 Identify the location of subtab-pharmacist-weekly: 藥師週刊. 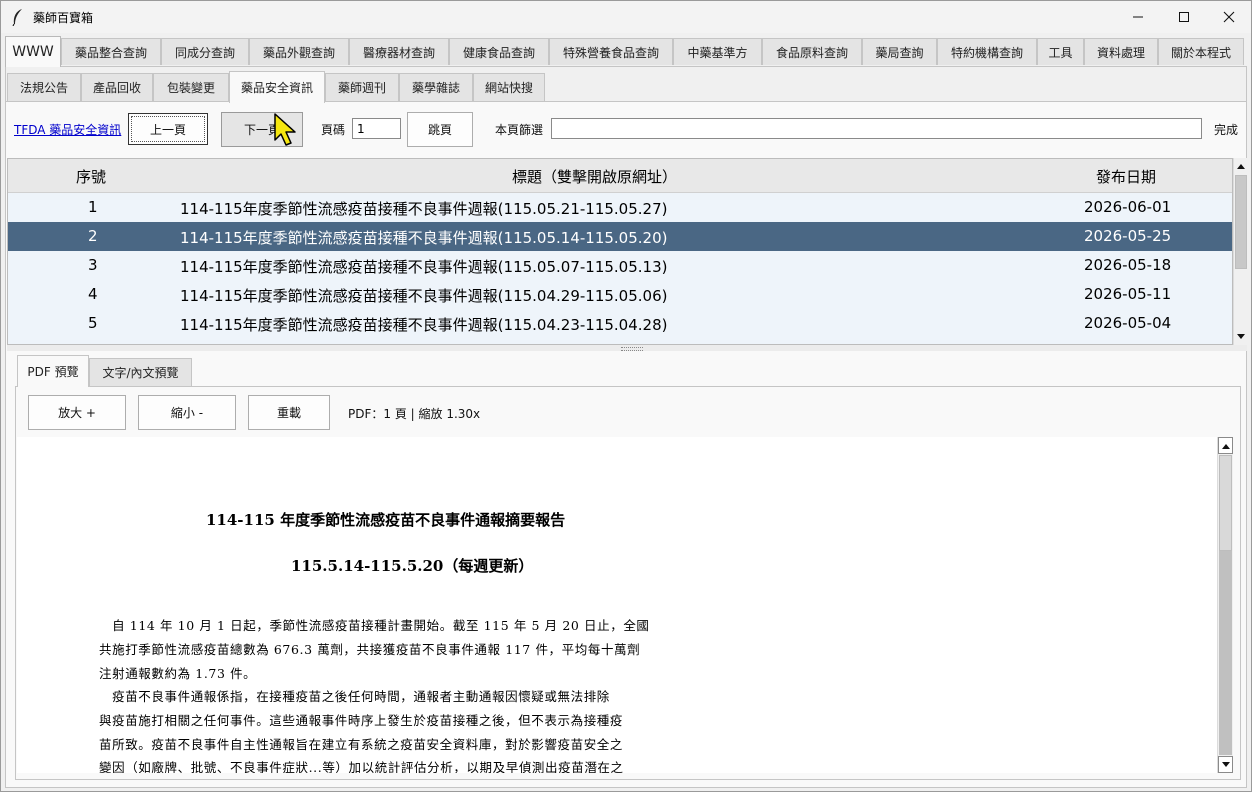
(362, 87).